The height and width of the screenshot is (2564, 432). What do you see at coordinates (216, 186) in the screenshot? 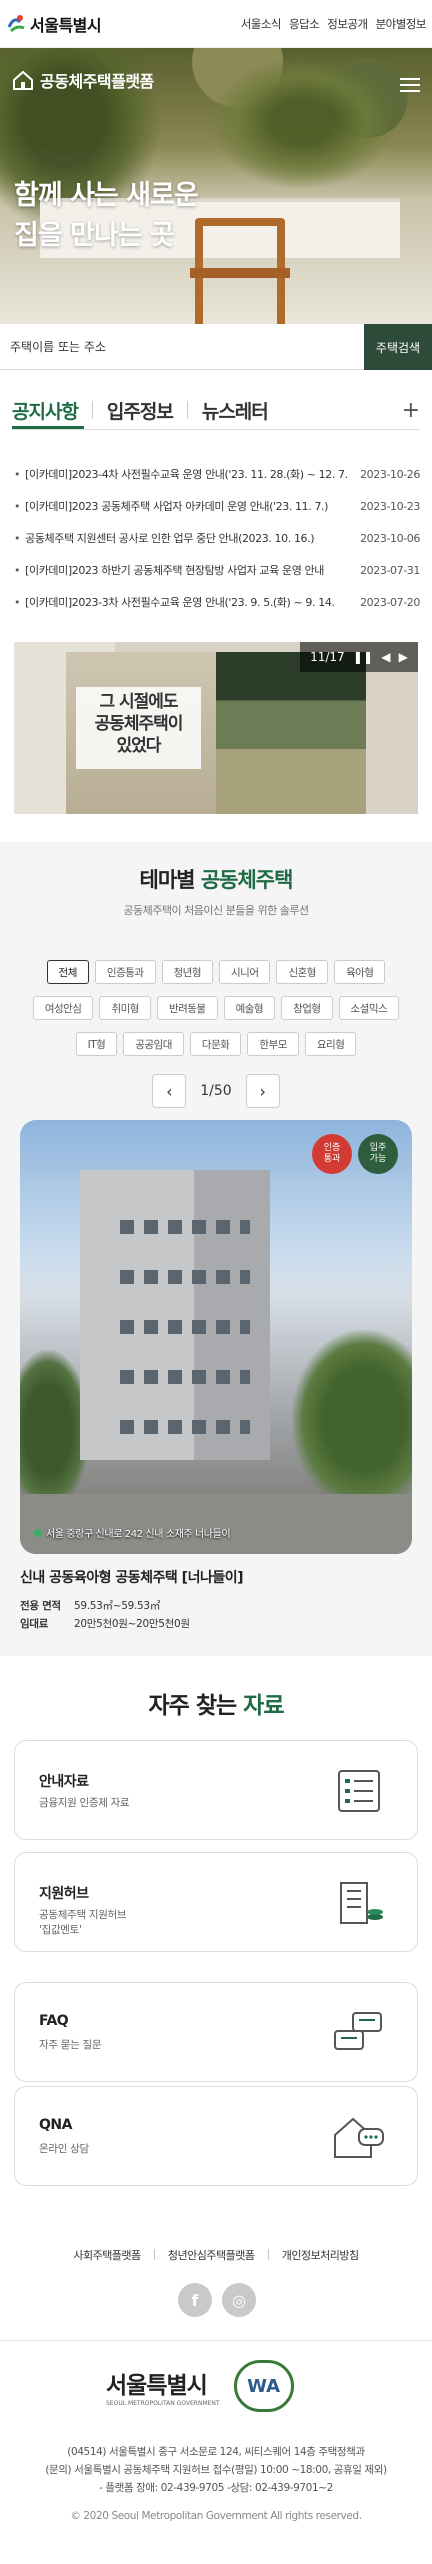
I see `hero-banner: 공동체주택플랫폼 함께 사는 새로운 집을 만나는 곳` at bounding box center [216, 186].